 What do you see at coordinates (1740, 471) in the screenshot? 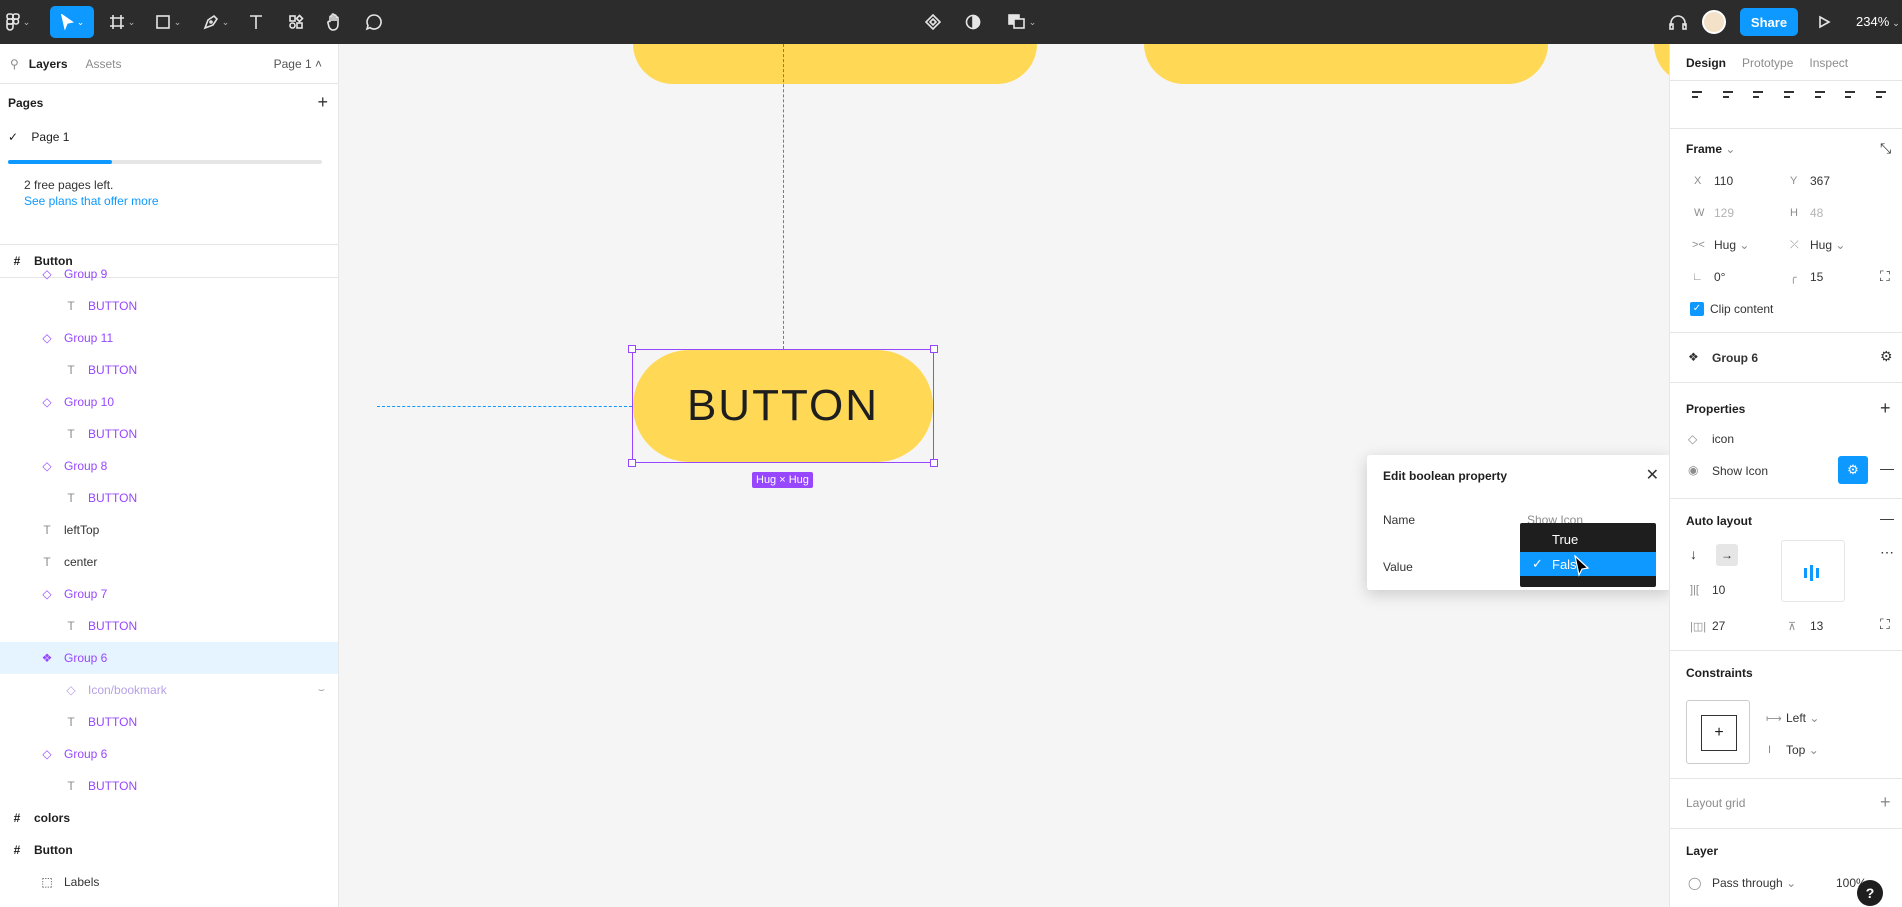
I see `property-show-icon: Show Icon` at bounding box center [1740, 471].